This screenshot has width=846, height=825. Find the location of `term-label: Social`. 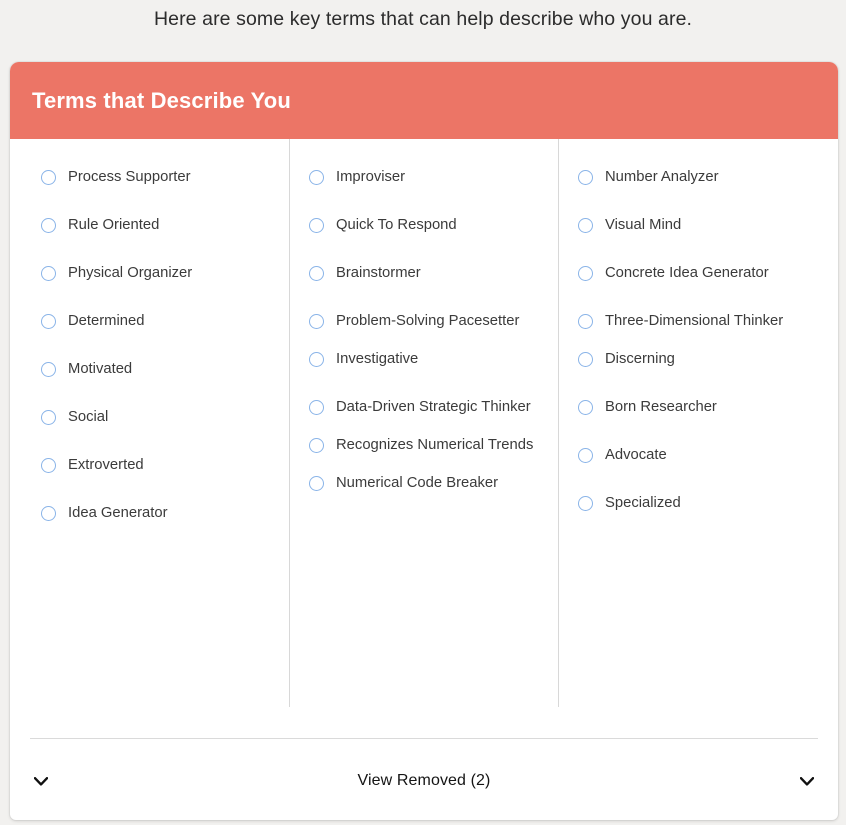

term-label: Social is located at coordinates (88, 417).